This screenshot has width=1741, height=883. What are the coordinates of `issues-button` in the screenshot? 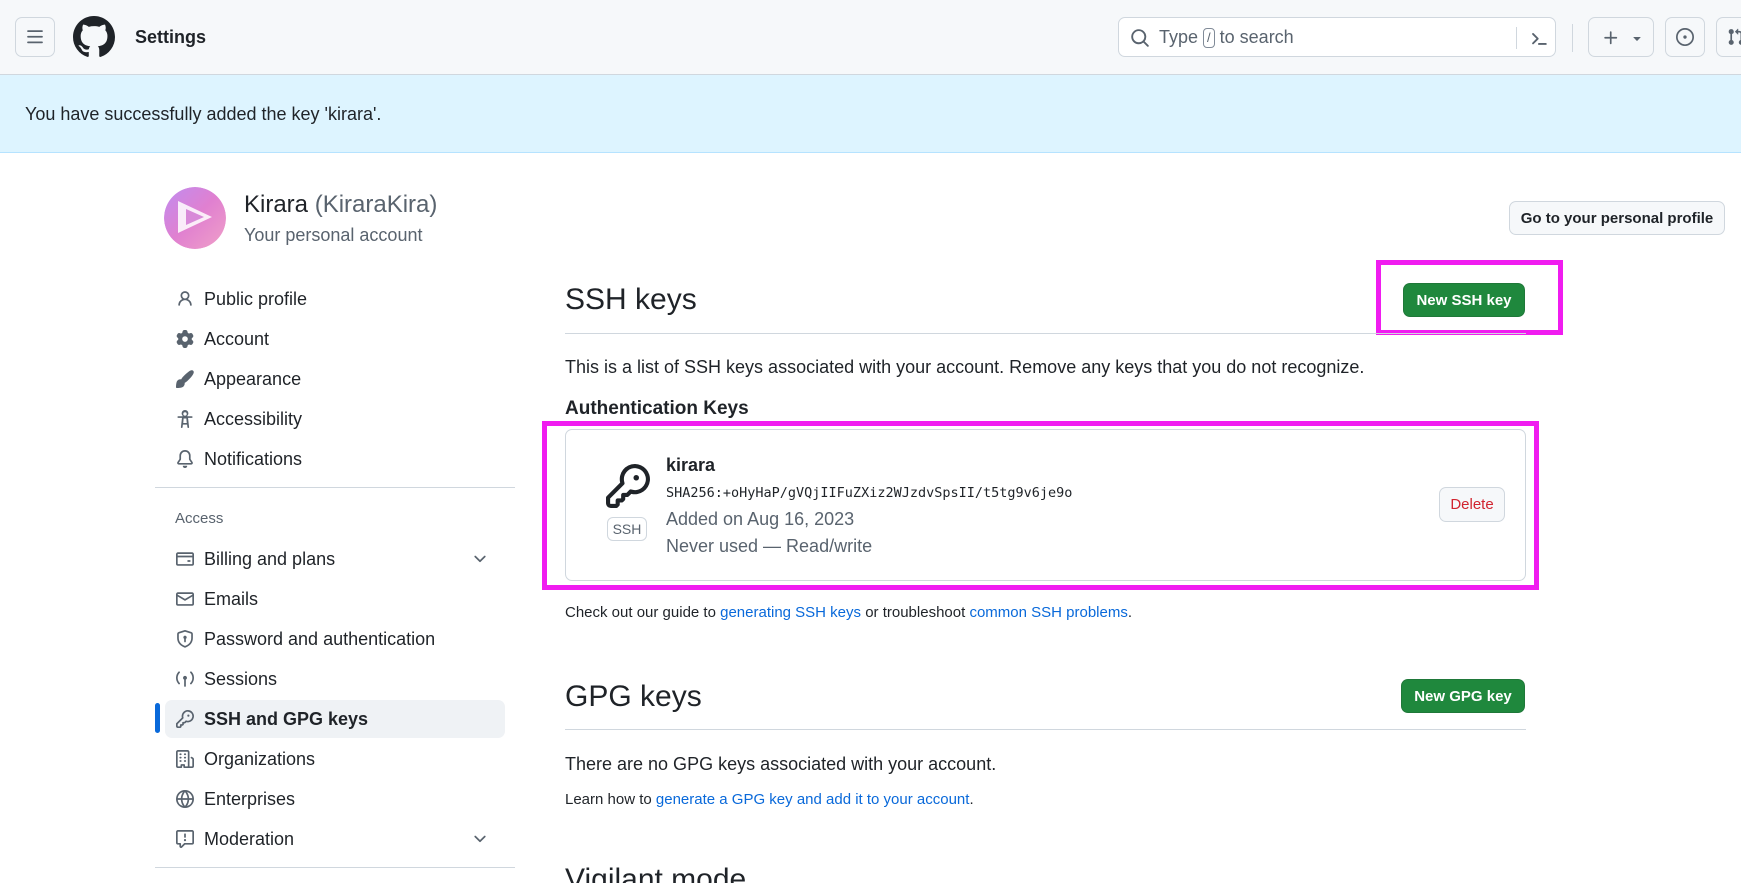 It's located at (1685, 37).